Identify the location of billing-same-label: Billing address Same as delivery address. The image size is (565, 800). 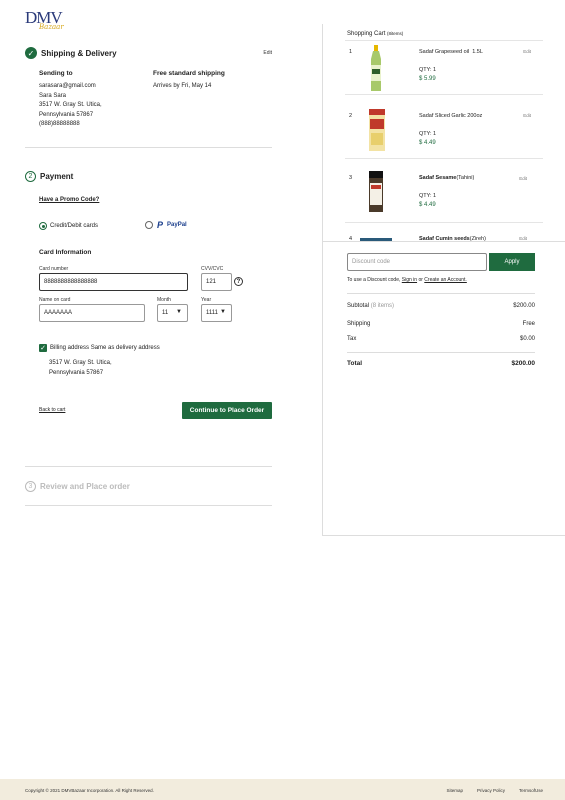
(105, 348).